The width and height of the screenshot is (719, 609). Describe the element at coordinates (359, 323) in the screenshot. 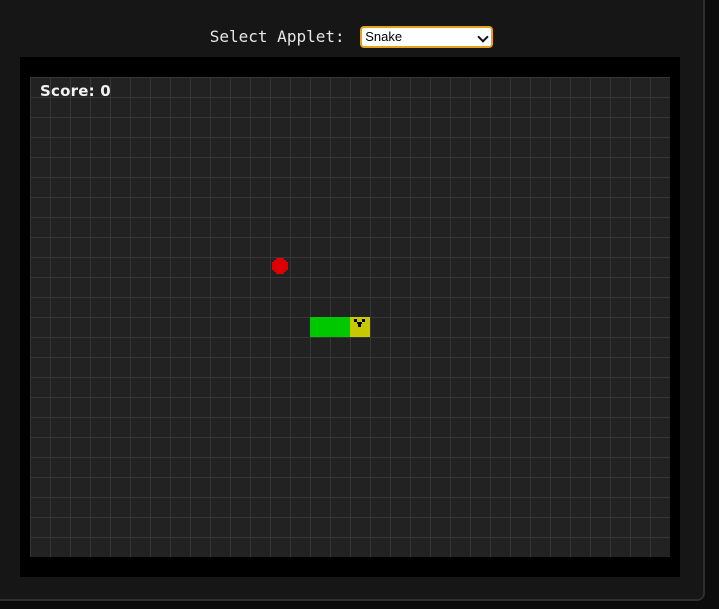

I see `snake-face-icon` at that location.